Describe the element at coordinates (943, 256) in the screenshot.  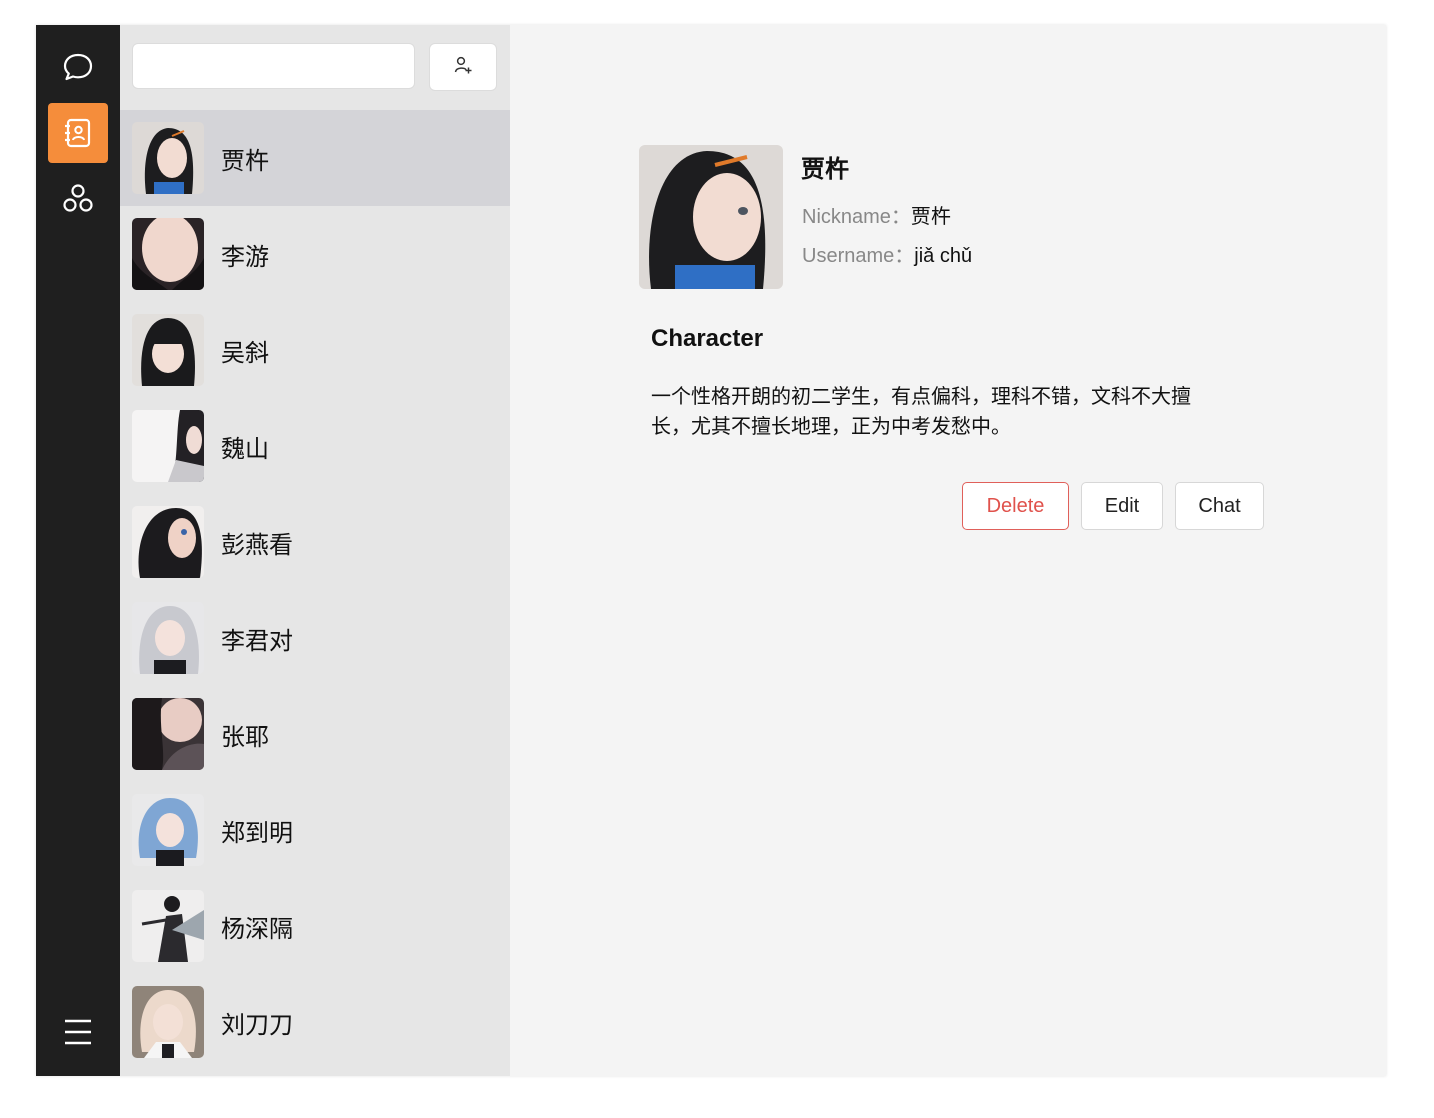
I see `username-value: jiǎ chǔ` at that location.